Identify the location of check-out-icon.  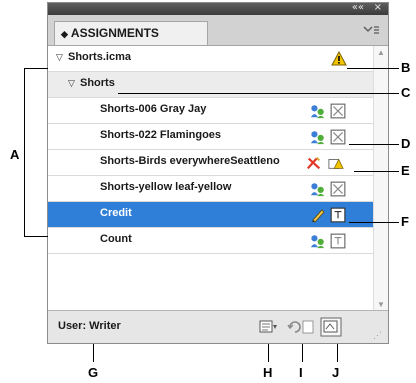
(301, 327).